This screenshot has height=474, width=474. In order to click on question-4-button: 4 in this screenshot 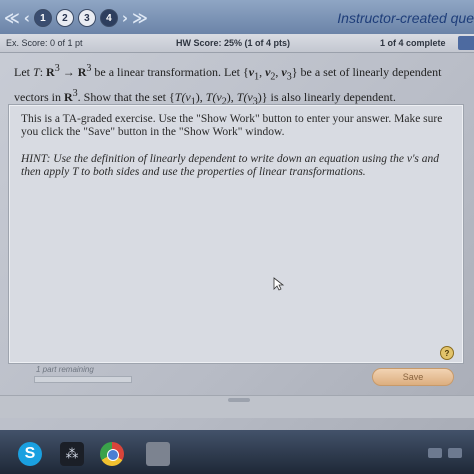, I will do `click(108, 18)`.